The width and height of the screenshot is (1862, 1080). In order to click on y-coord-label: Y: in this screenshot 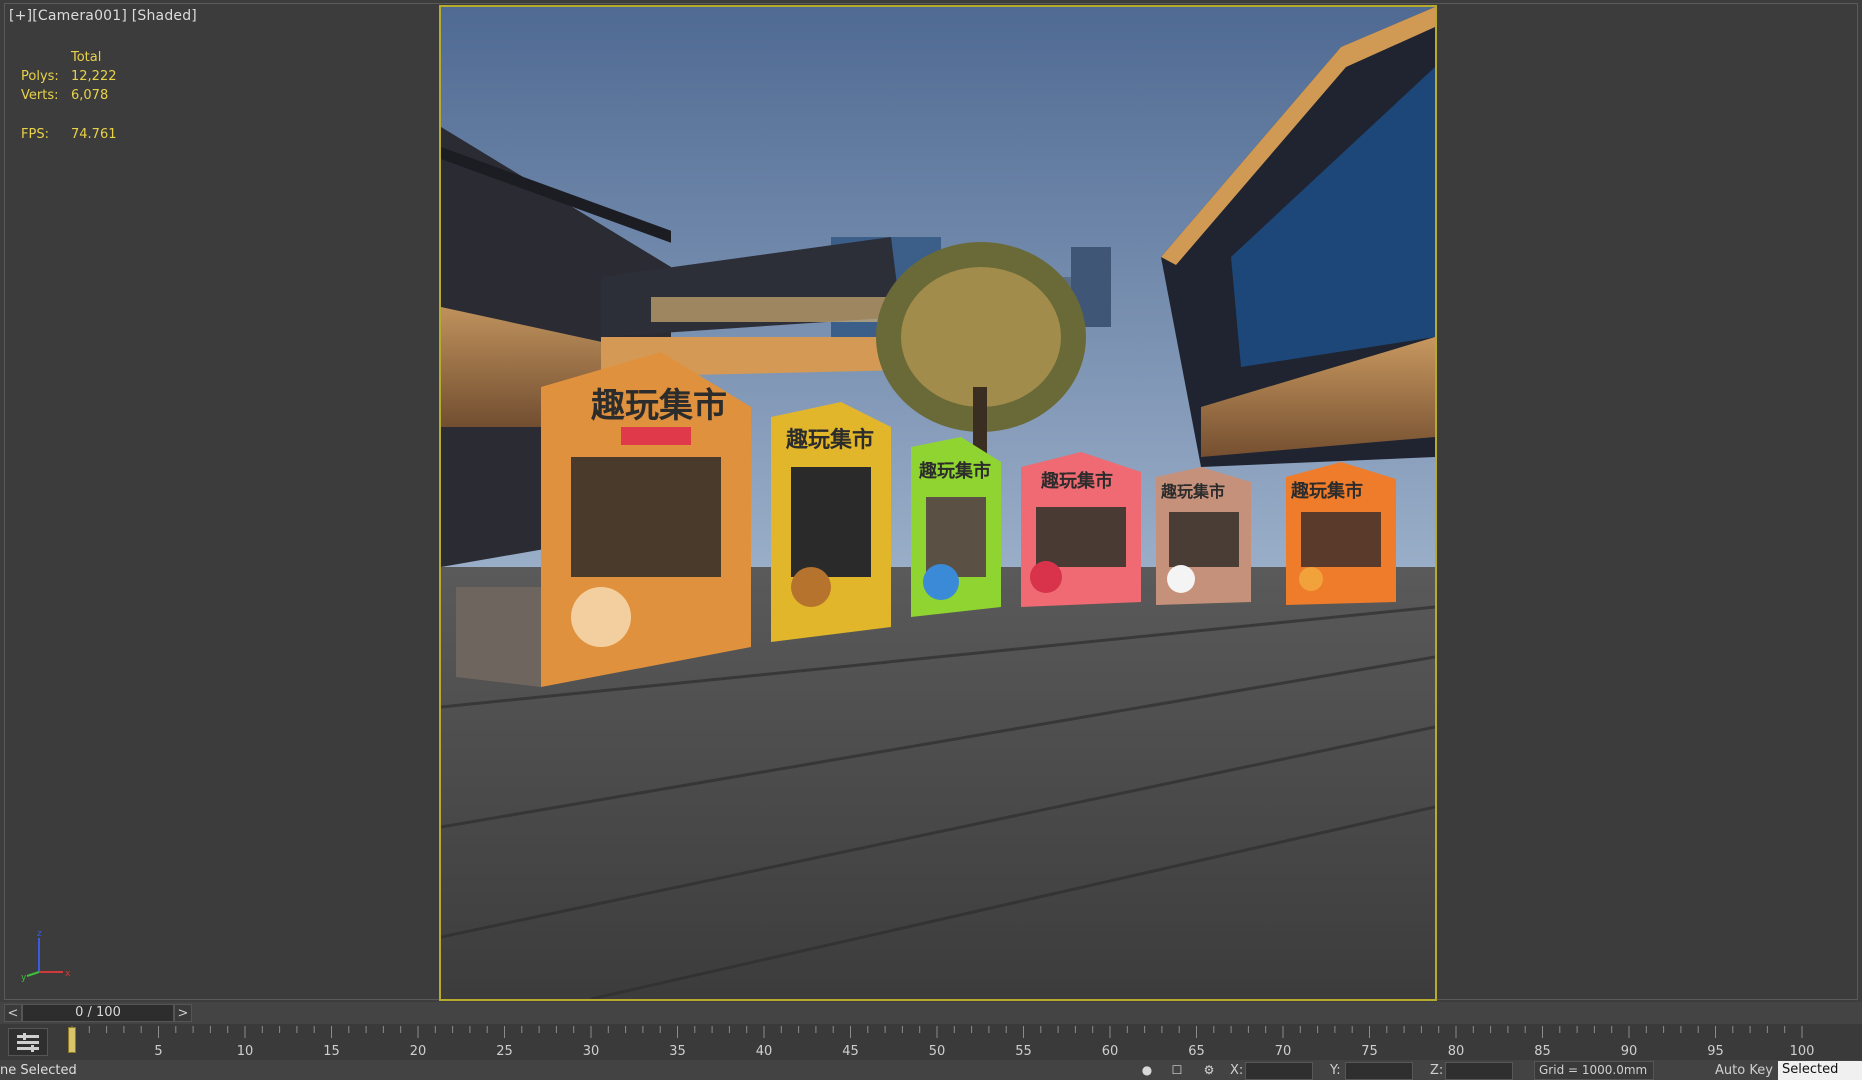, I will do `click(1335, 1070)`.